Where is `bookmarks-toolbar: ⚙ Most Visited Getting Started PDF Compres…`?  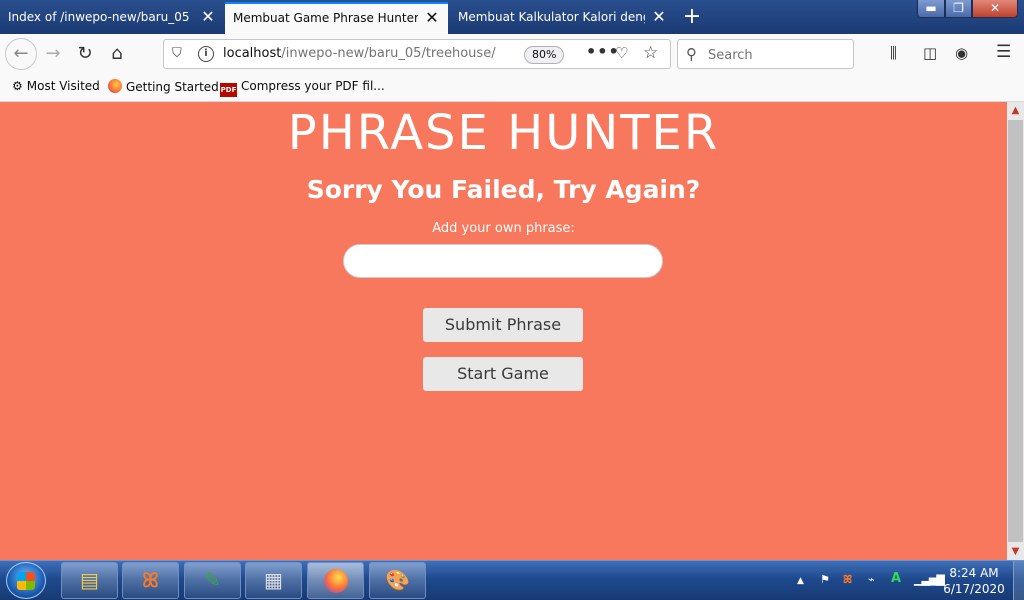 bookmarks-toolbar: ⚙ Most Visited Getting Started PDF Compres… is located at coordinates (512, 88).